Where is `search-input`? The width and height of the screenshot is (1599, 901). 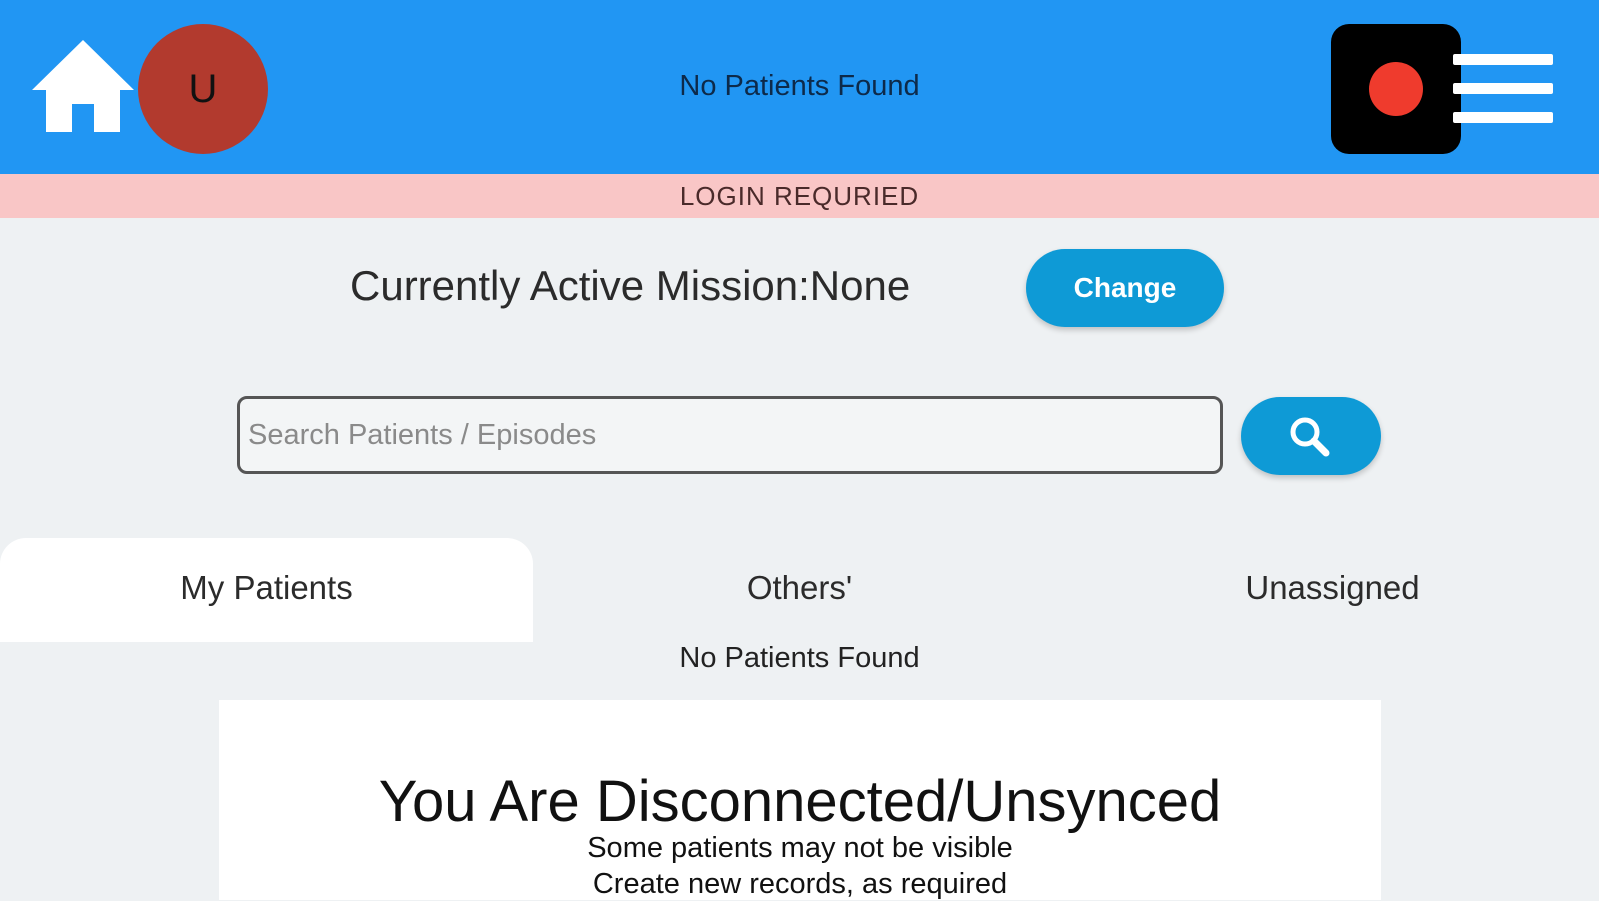
search-input is located at coordinates (730, 435).